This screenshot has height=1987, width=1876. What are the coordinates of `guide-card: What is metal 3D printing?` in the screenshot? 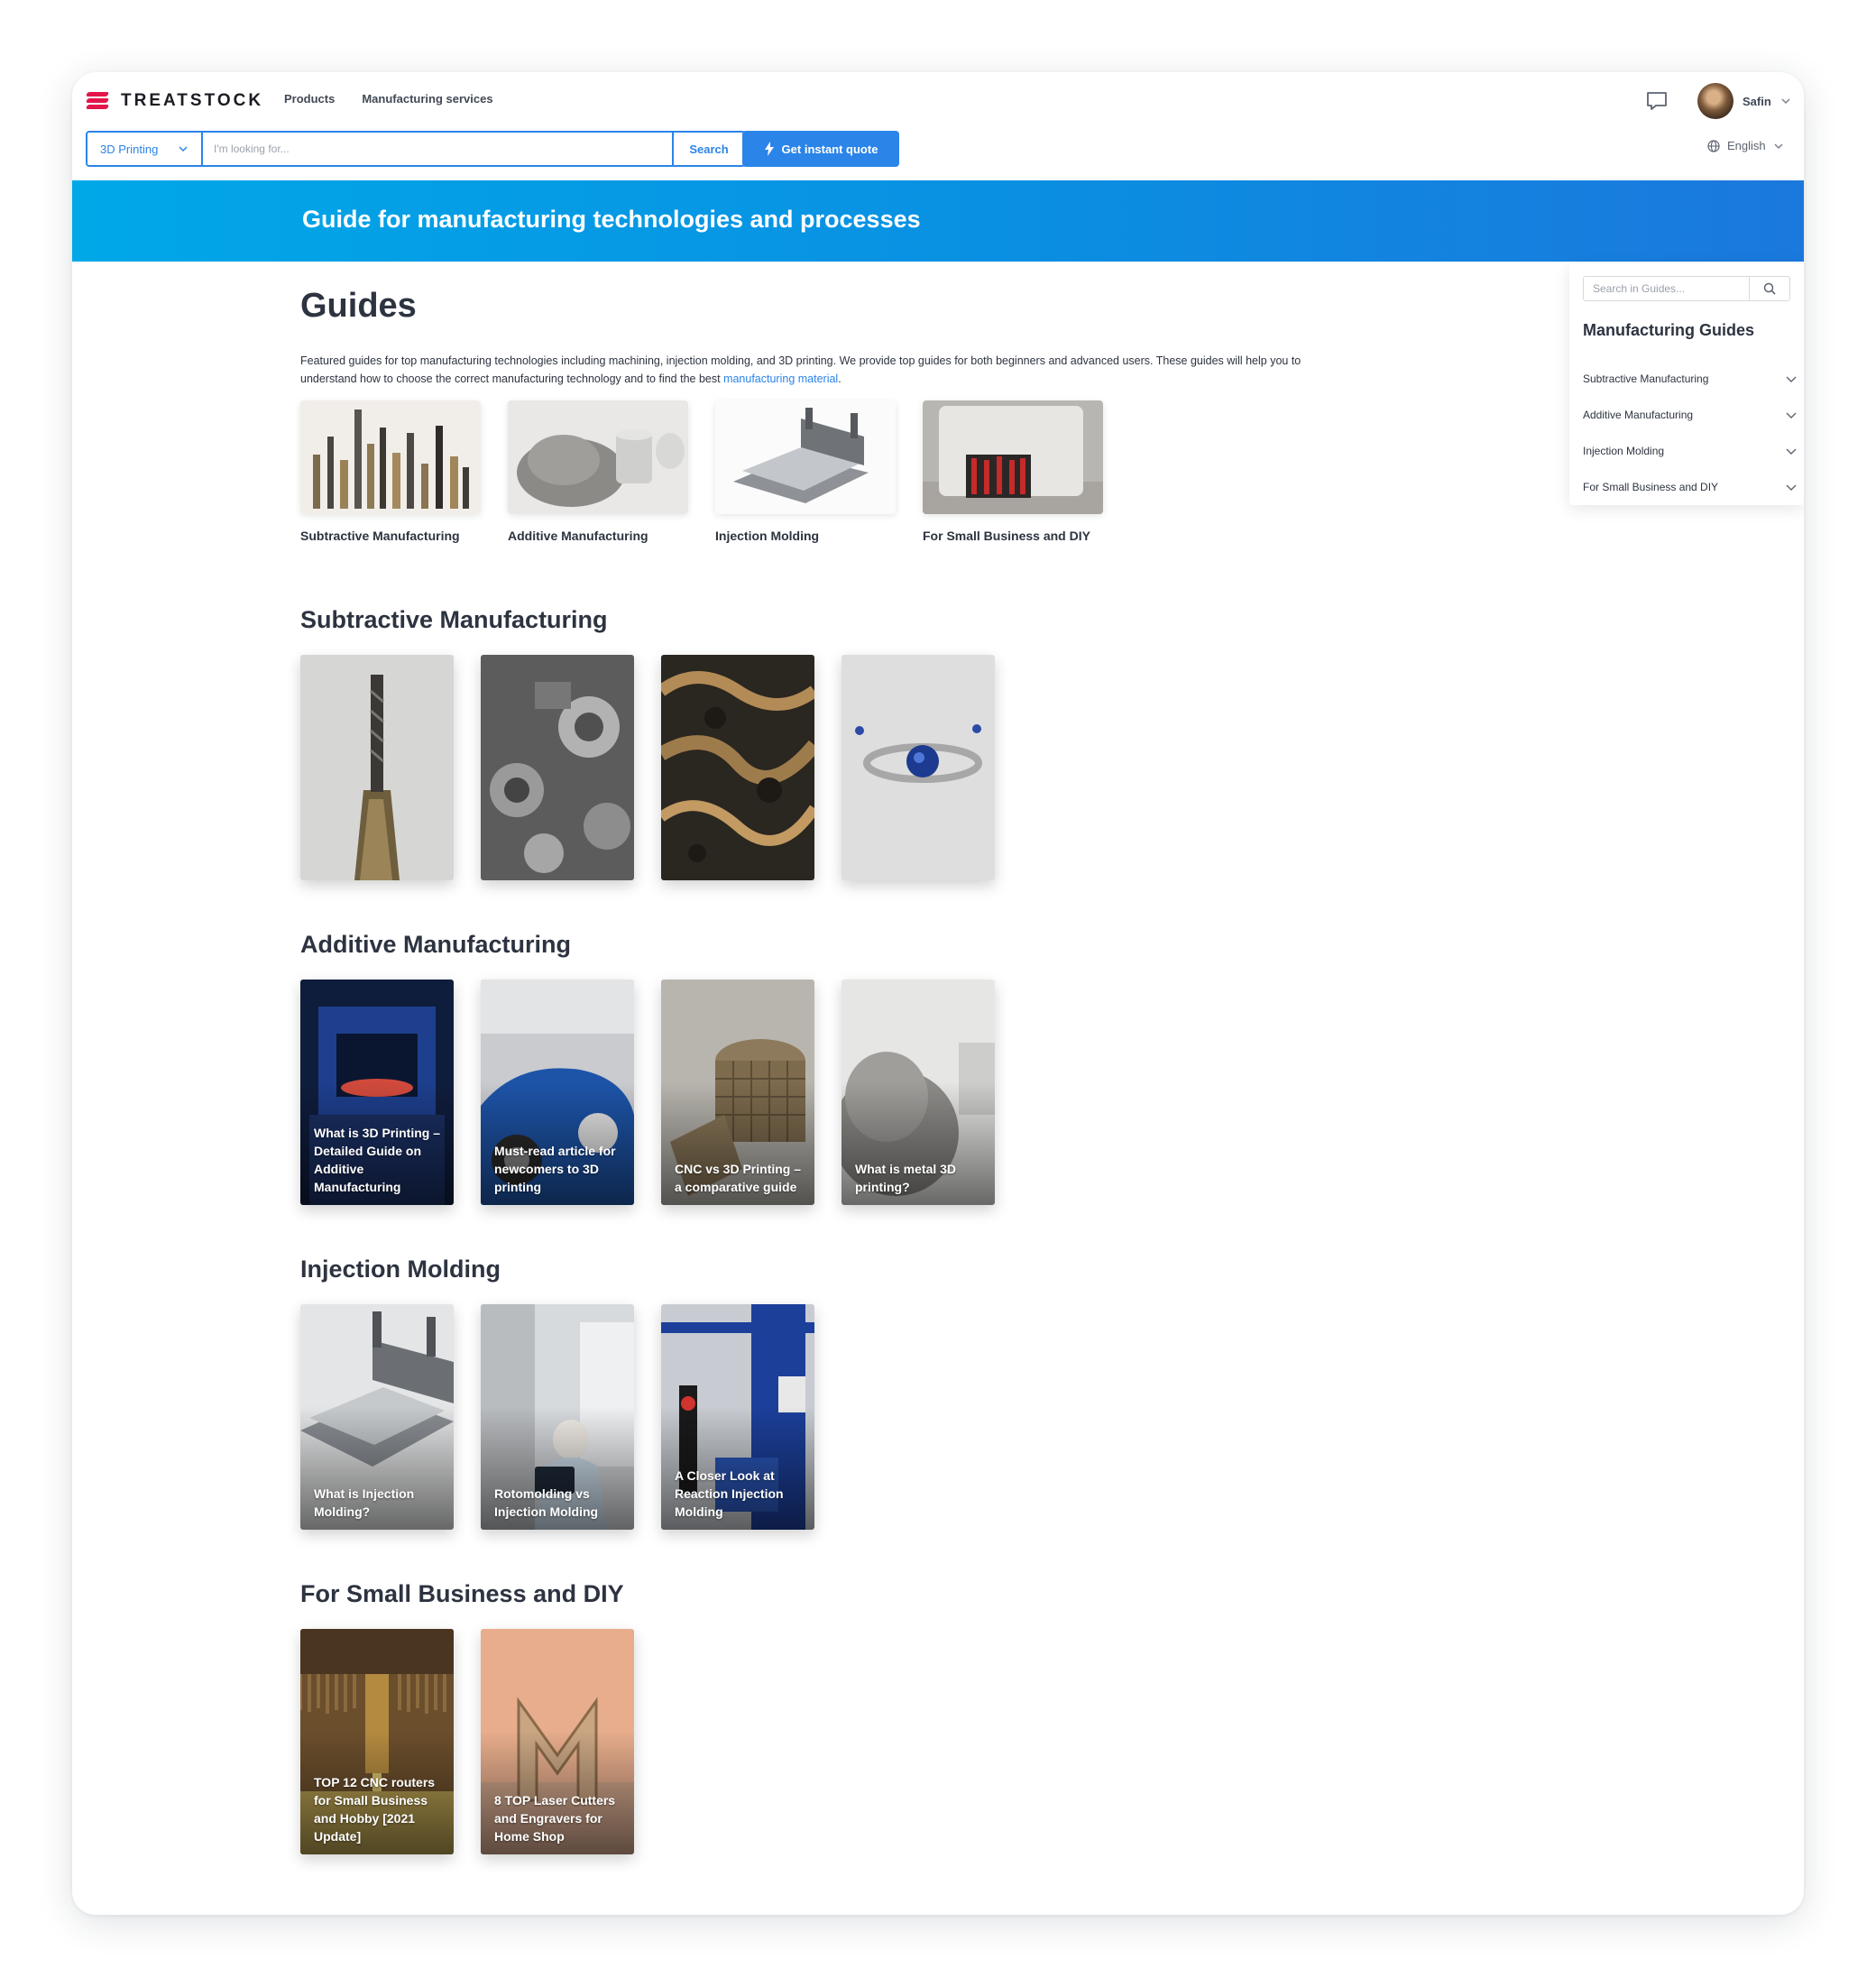 It's located at (918, 1092).